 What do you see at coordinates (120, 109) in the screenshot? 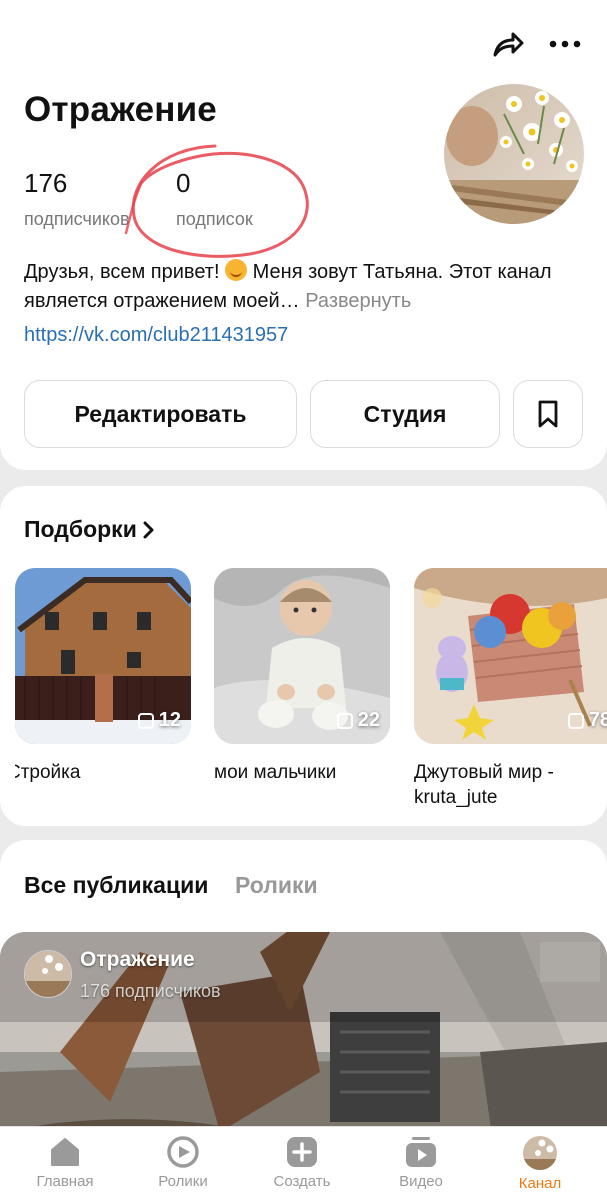
I see `channel-title: Отражение` at bounding box center [120, 109].